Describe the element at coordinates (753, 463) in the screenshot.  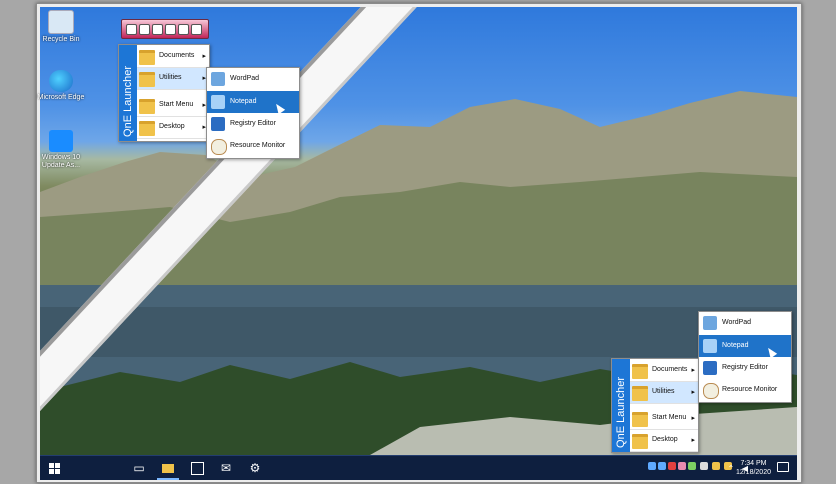
I see `clock-time: 7:34 PM` at that location.